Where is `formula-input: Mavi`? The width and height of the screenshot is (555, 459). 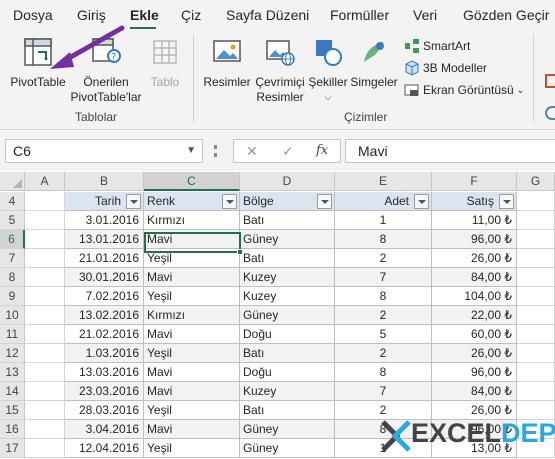
formula-input: Mavi is located at coordinates (450, 151).